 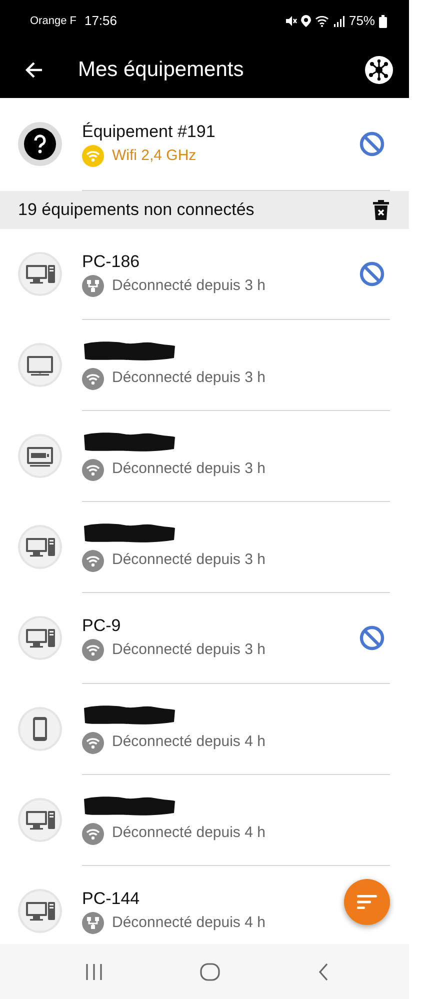 What do you see at coordinates (136, 210) in the screenshot?
I see `section-title: 19 équipements non connectés` at bounding box center [136, 210].